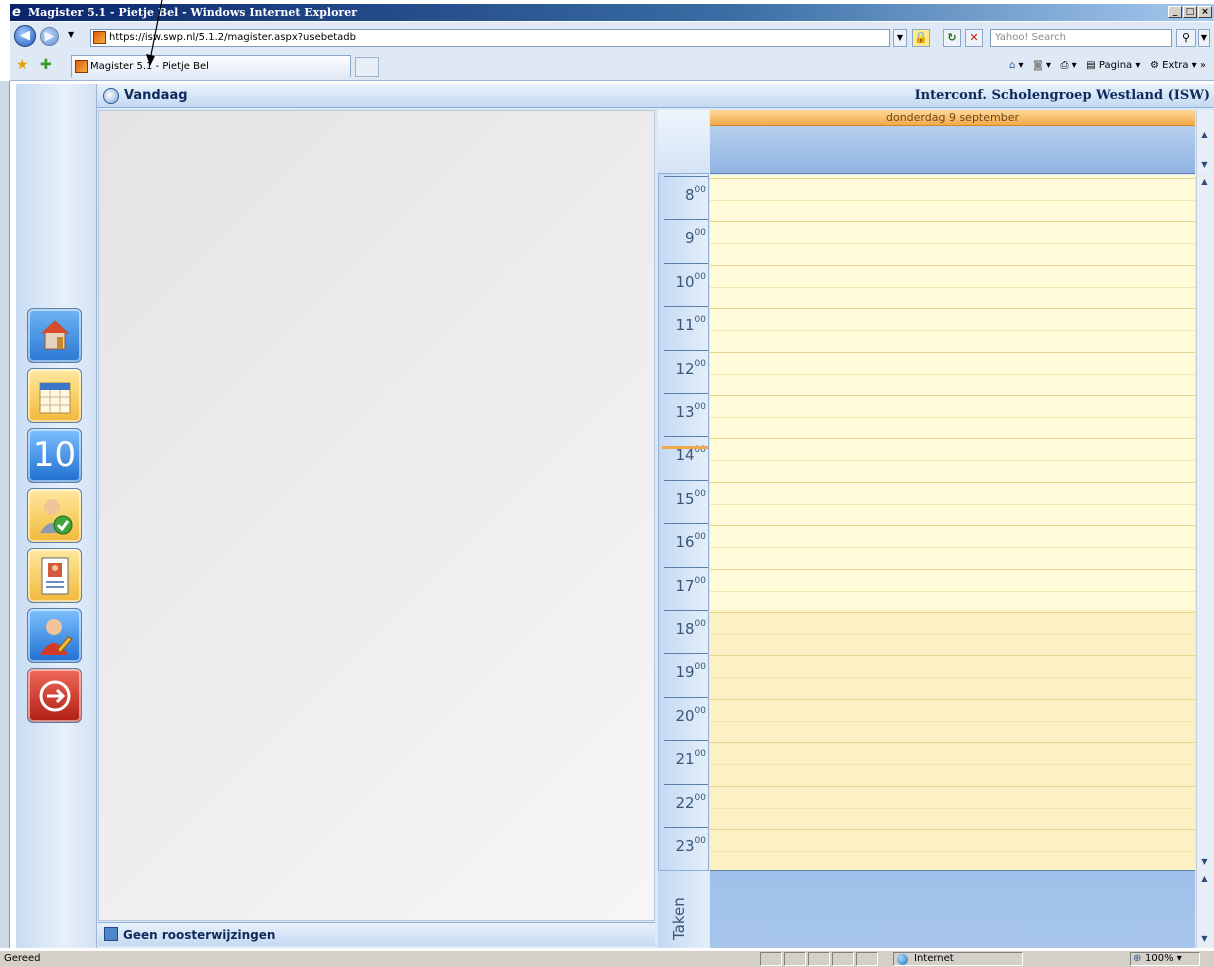 The height and width of the screenshot is (967, 1214). I want to click on hour-number: 13, so click(685, 412).